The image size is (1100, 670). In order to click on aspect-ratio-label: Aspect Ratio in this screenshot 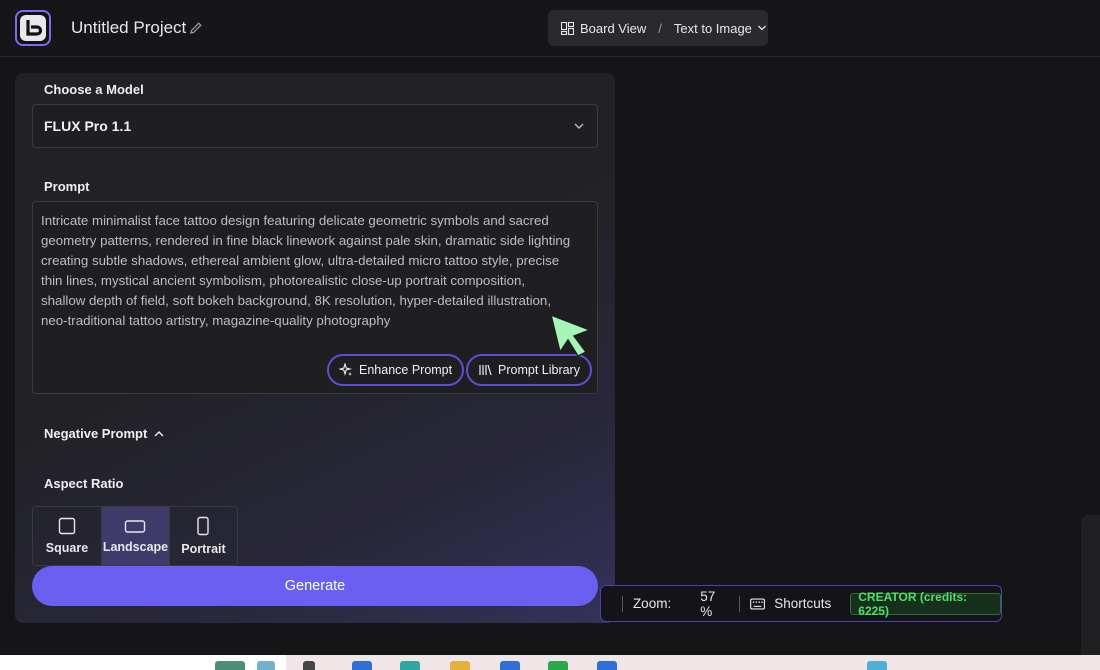, I will do `click(84, 483)`.